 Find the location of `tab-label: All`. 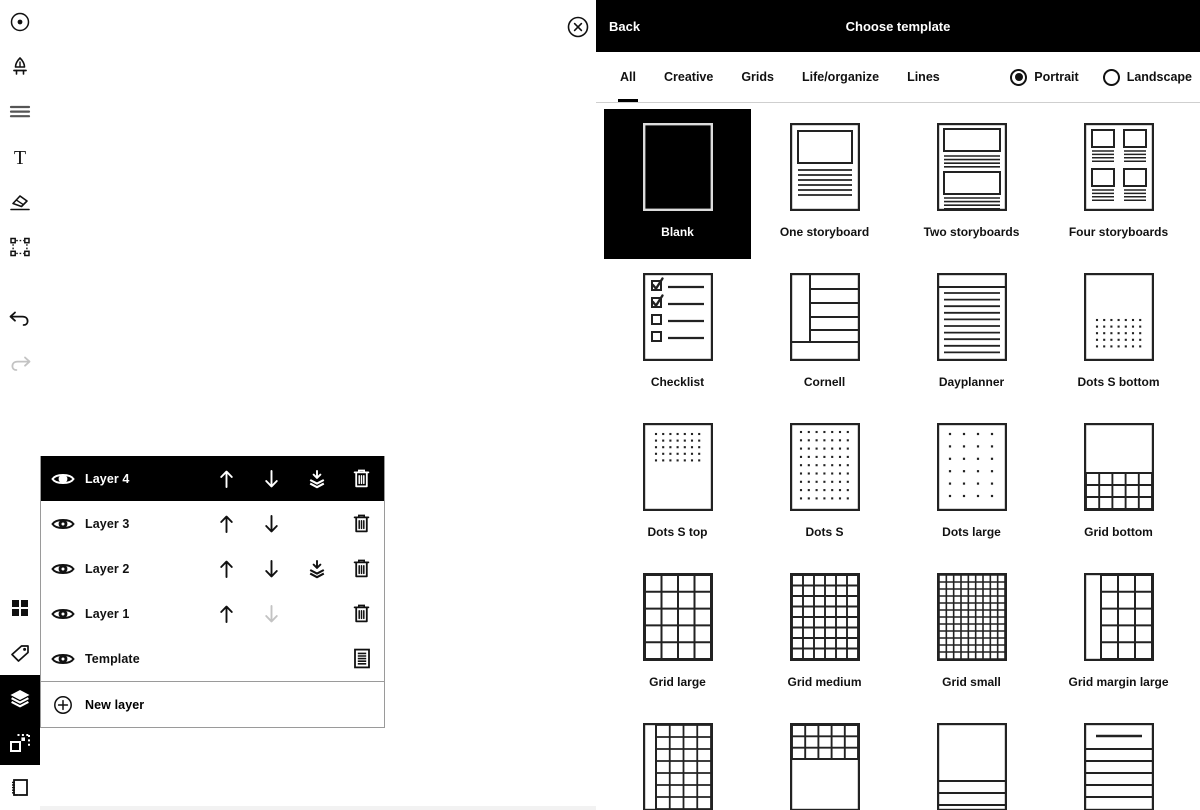

tab-label: All is located at coordinates (628, 77).